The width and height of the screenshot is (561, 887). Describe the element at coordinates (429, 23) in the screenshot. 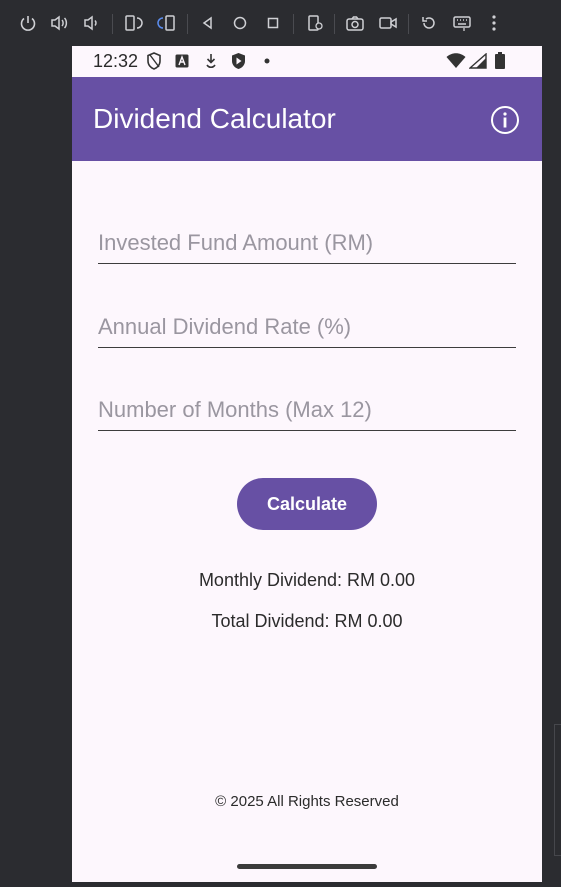

I see `reset-icon` at that location.